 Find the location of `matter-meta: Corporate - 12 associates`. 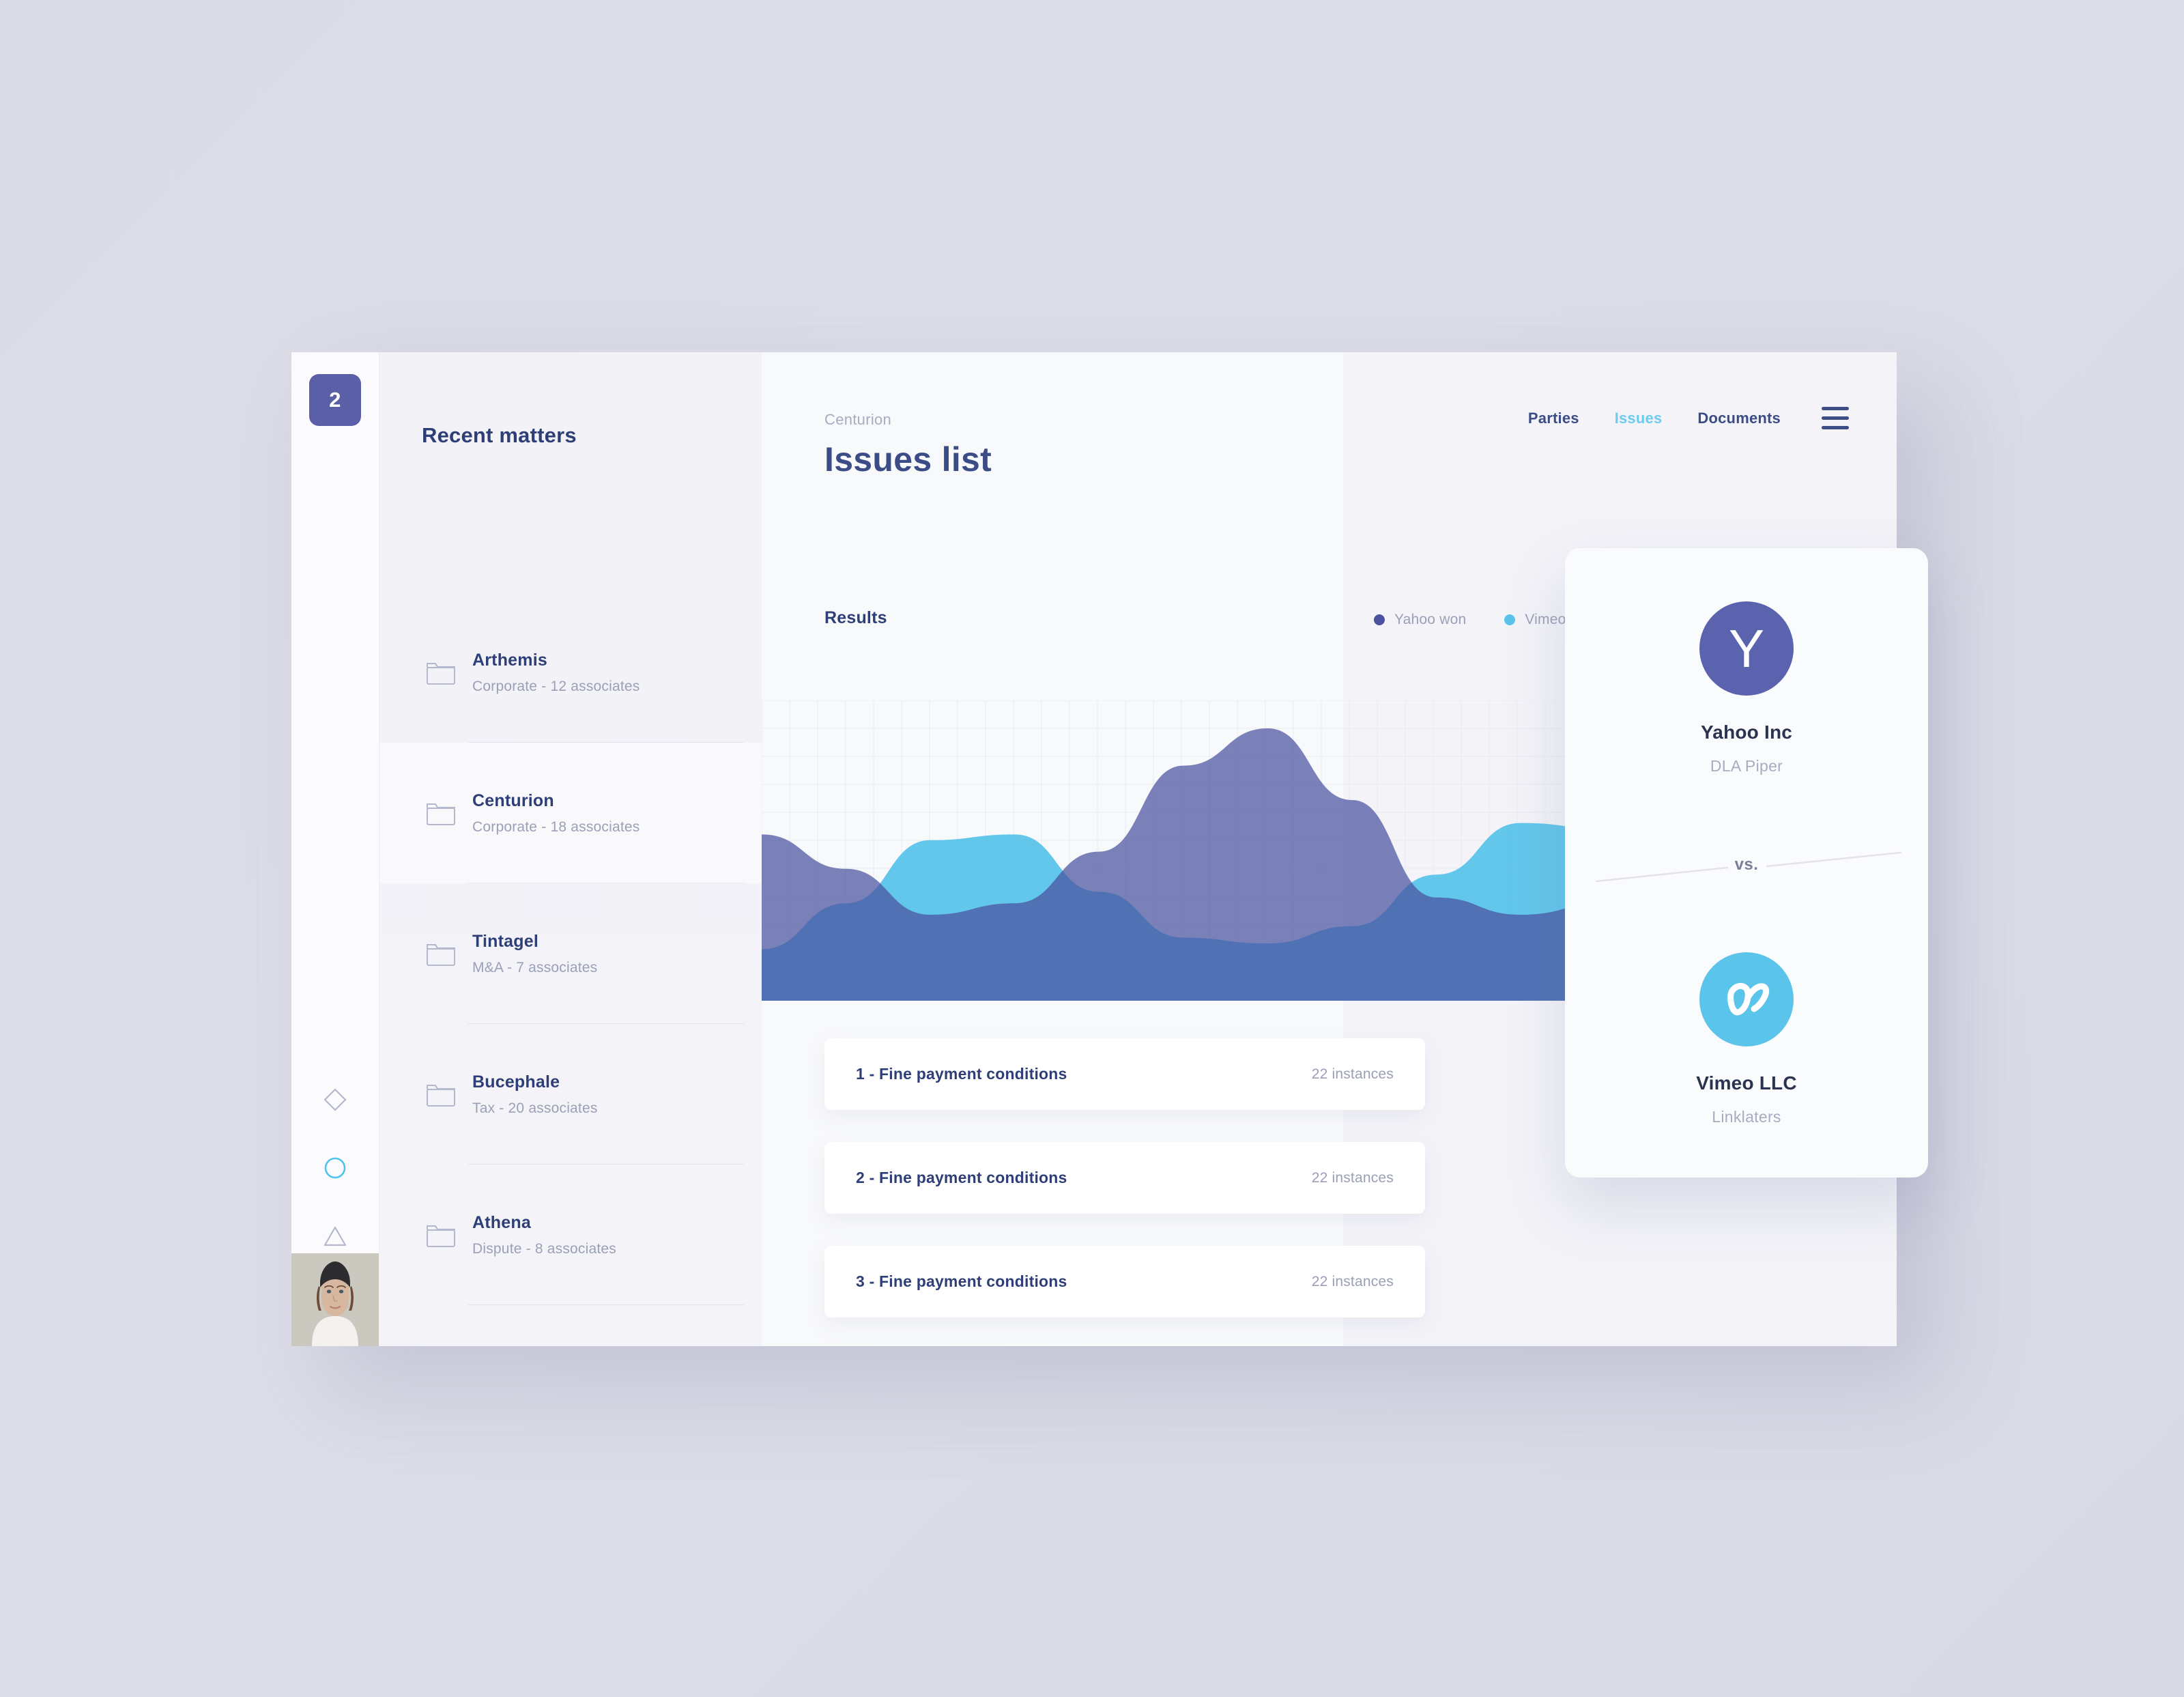

matter-meta: Corporate - 12 associates is located at coordinates (556, 686).